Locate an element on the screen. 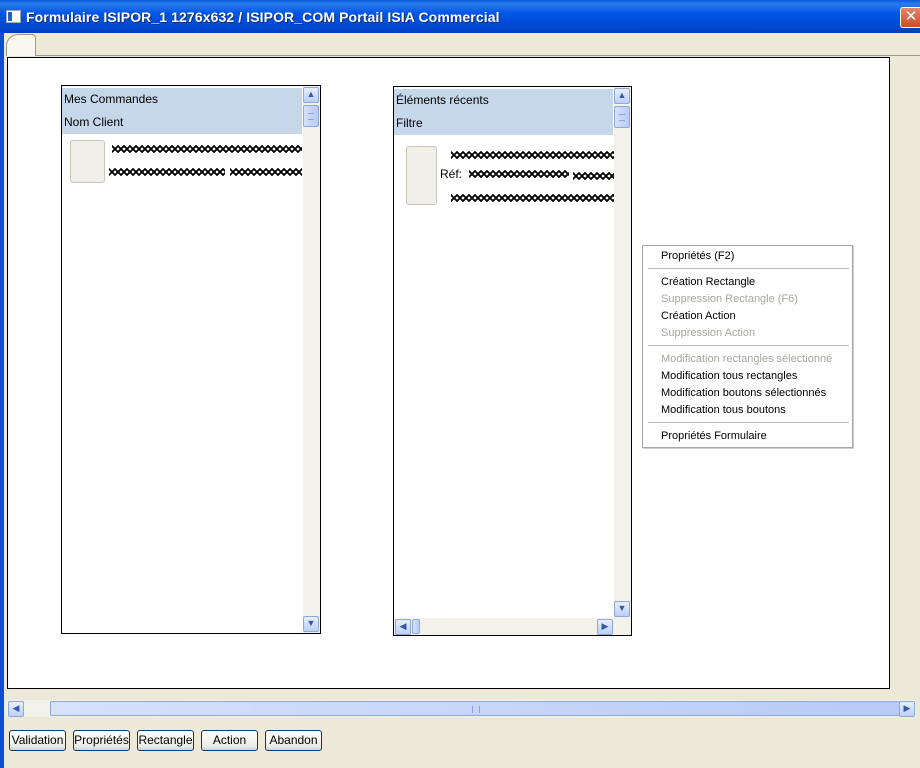 This screenshot has width=920, height=768. validation-button: Validation is located at coordinates (37, 740).